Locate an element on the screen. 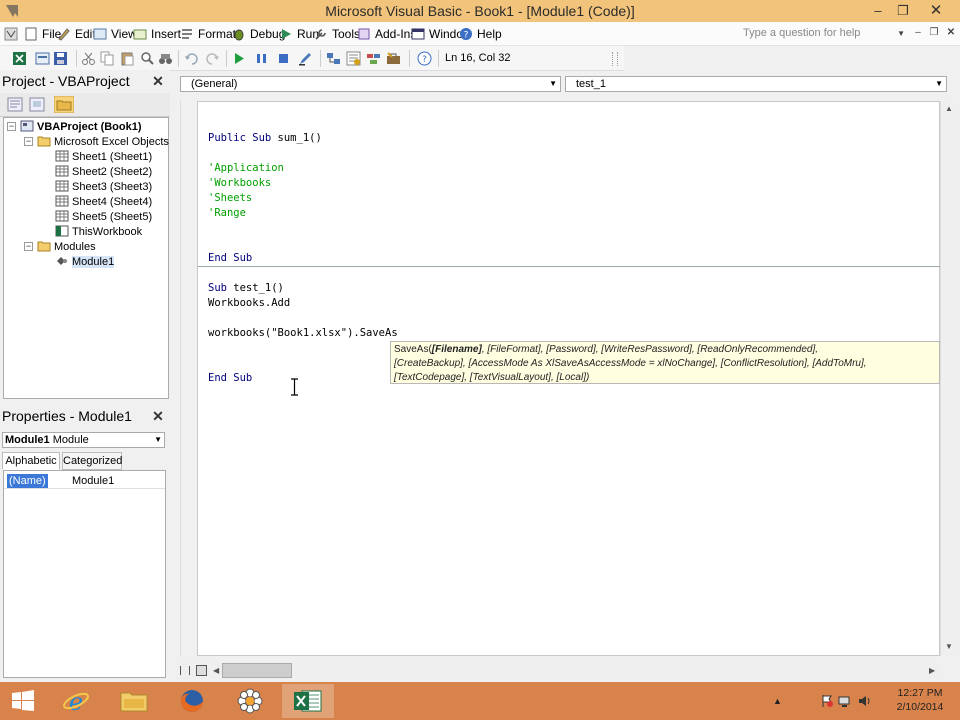 The height and width of the screenshot is (720, 960). menu-view: View is located at coordinates (115, 34).